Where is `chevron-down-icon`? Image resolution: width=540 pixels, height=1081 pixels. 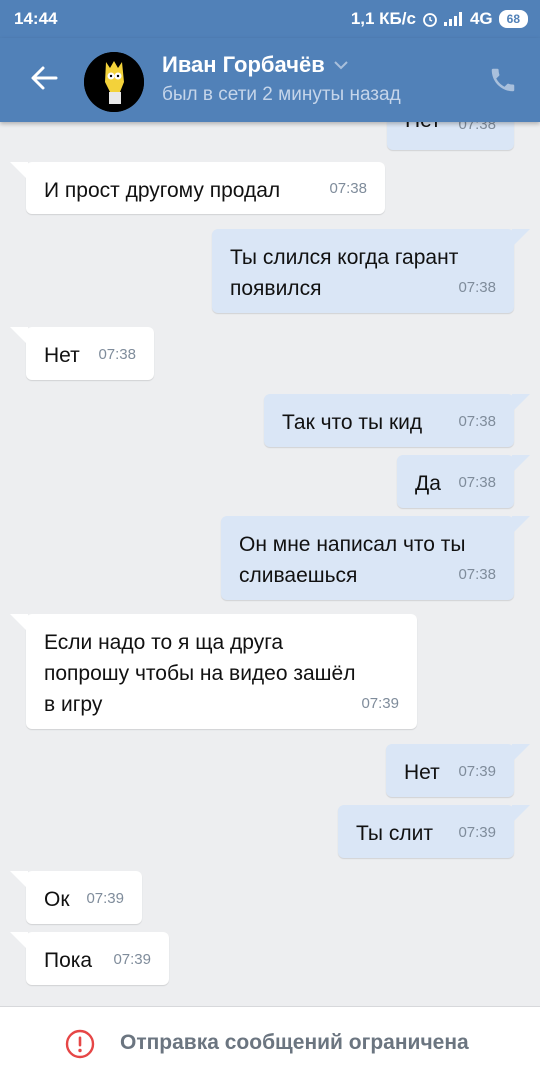
chevron-down-icon is located at coordinates (341, 65).